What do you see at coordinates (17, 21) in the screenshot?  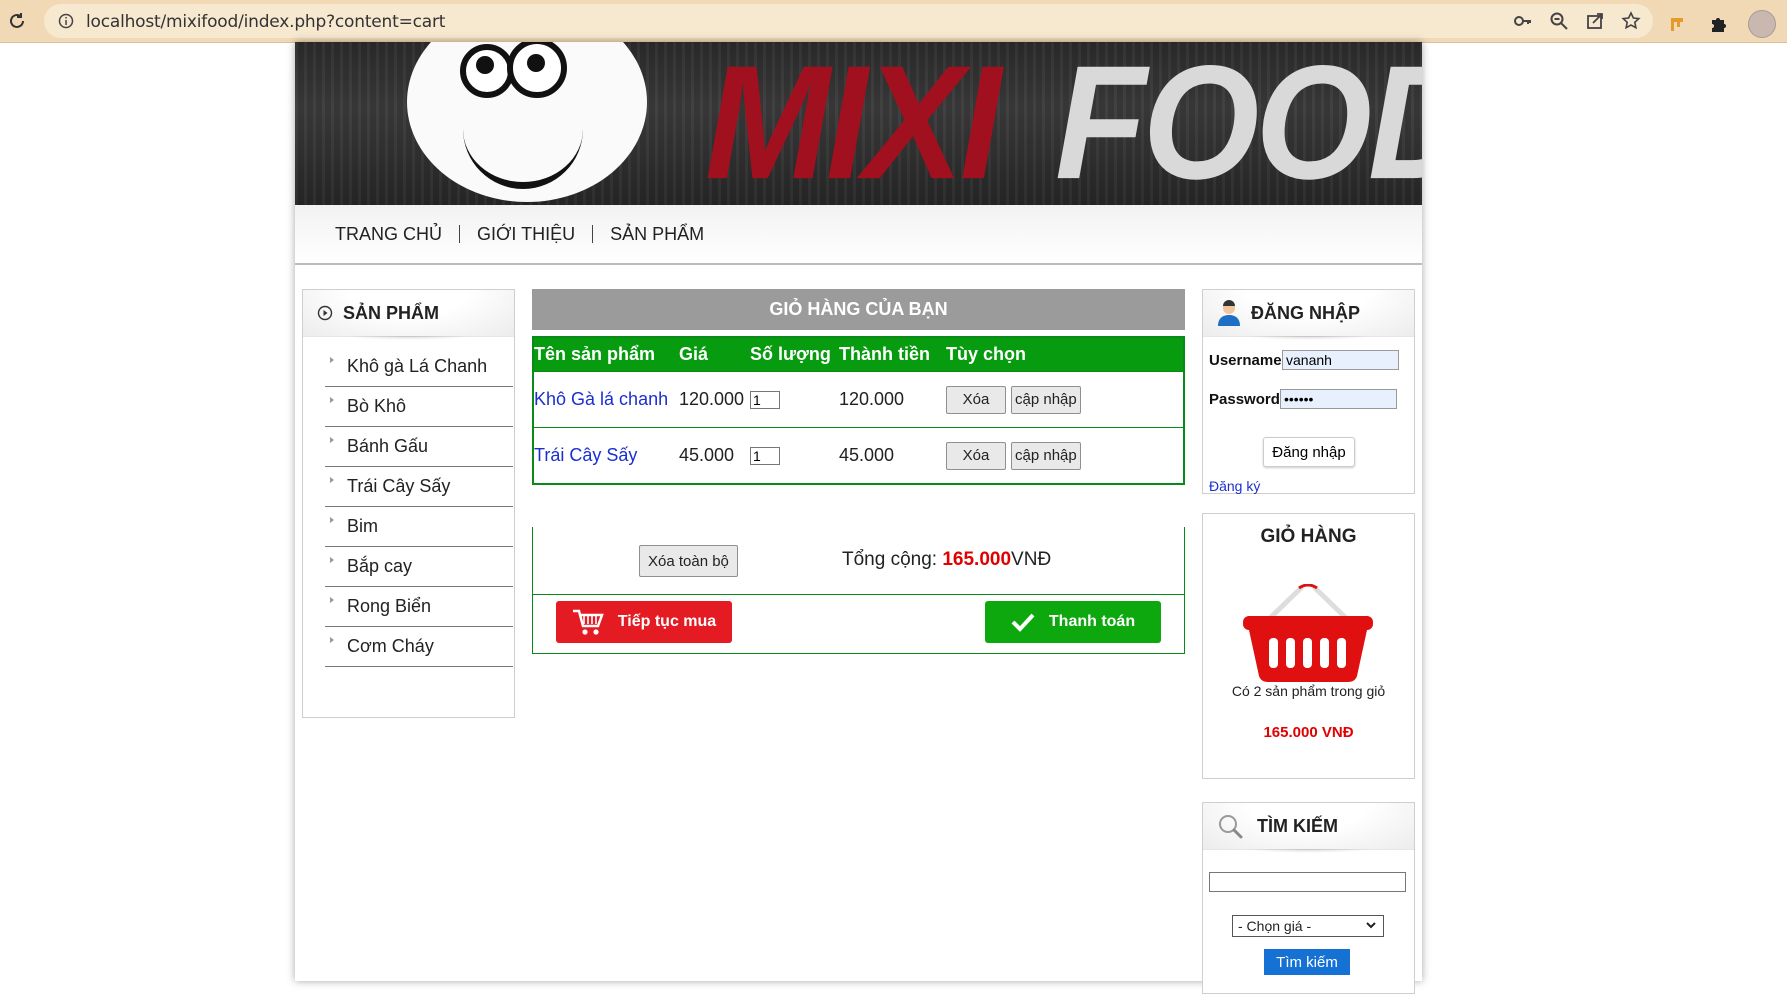 I see `reload-icon` at bounding box center [17, 21].